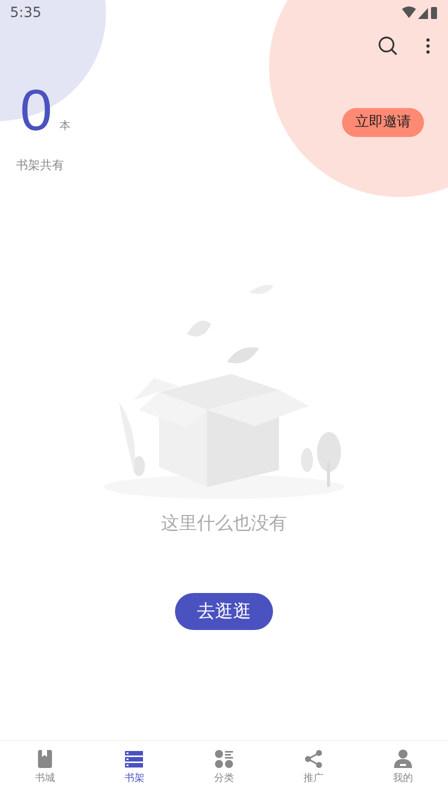 The height and width of the screenshot is (796, 448). I want to click on more-menu-icon, so click(428, 46).